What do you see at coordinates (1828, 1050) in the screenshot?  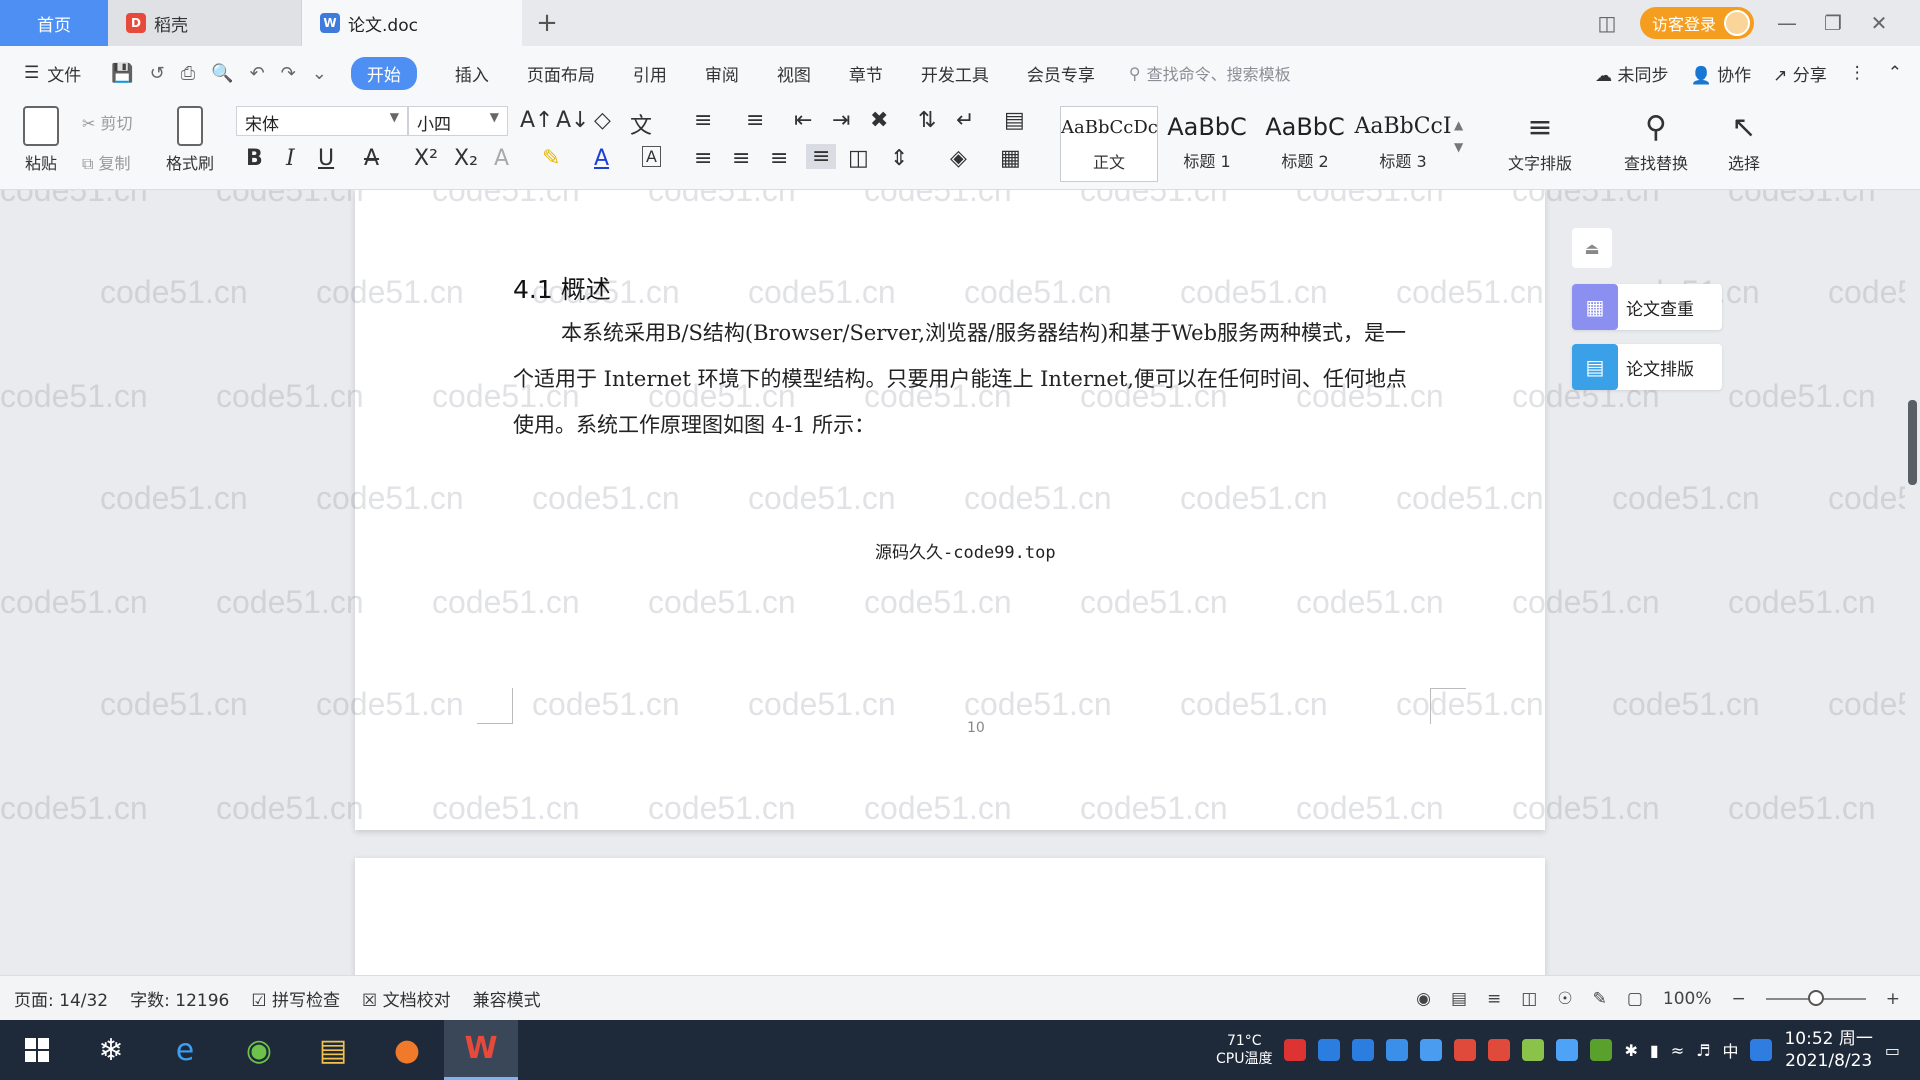 I see `clock: 10:52 周一 2021/8/23` at bounding box center [1828, 1050].